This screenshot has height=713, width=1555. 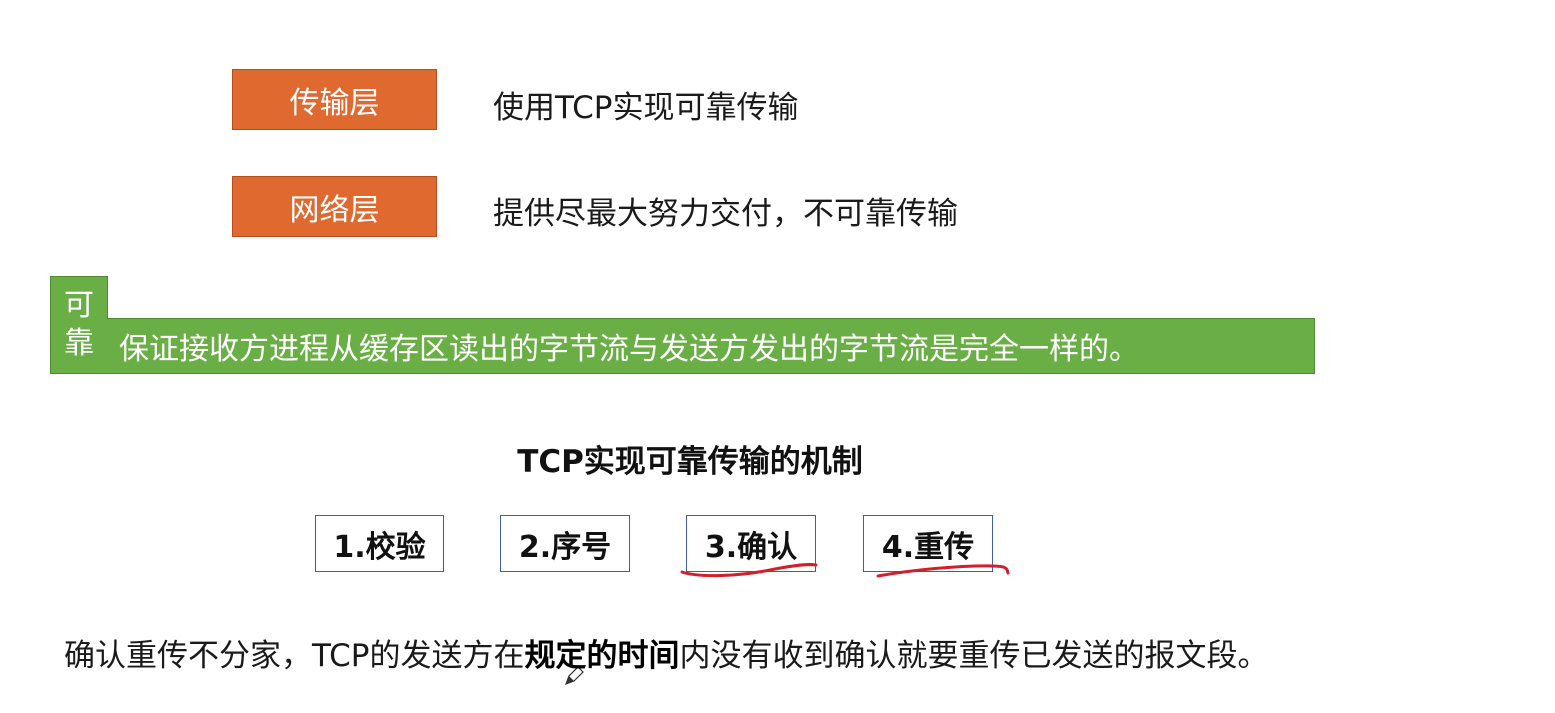 I want to click on reliable-tag-char: 靠, so click(x=79, y=343).